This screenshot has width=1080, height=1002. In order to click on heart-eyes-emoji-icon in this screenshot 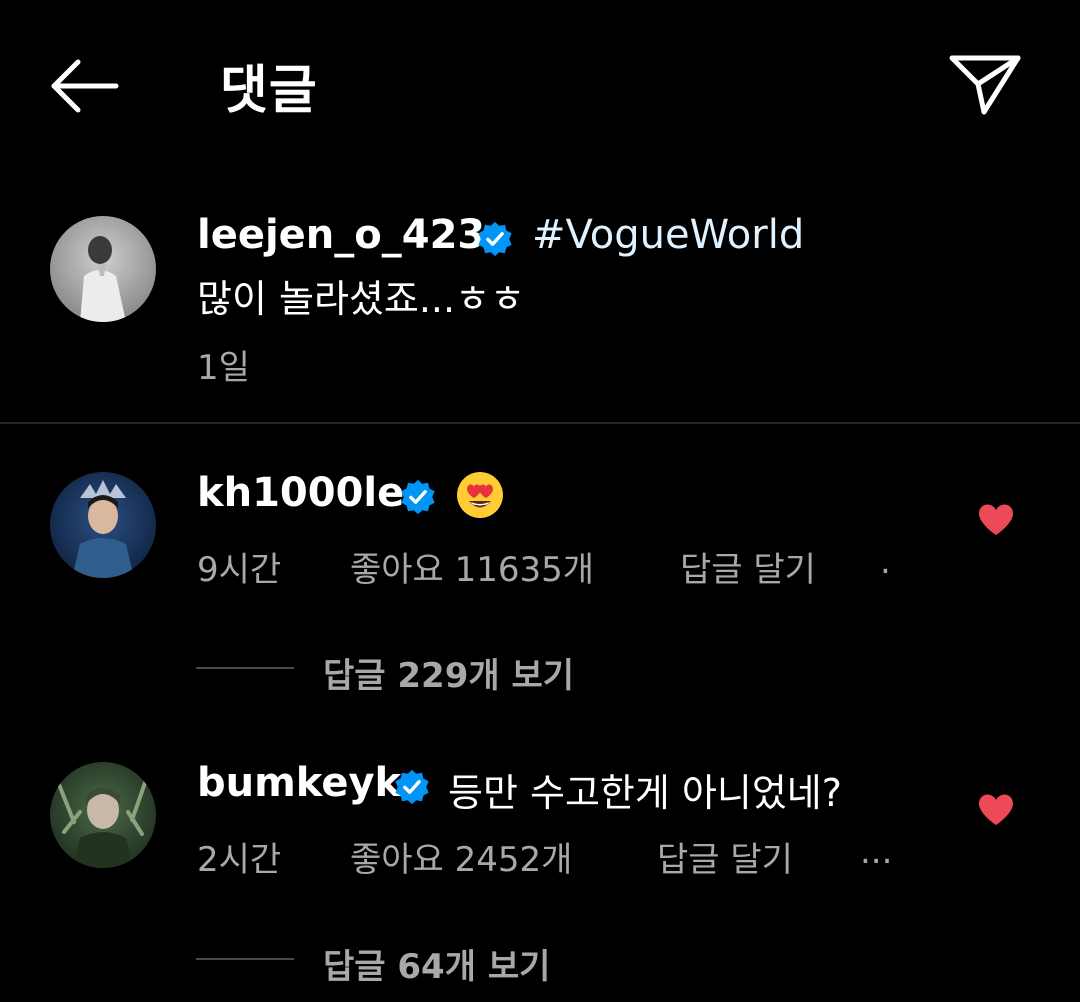, I will do `click(480, 495)`.